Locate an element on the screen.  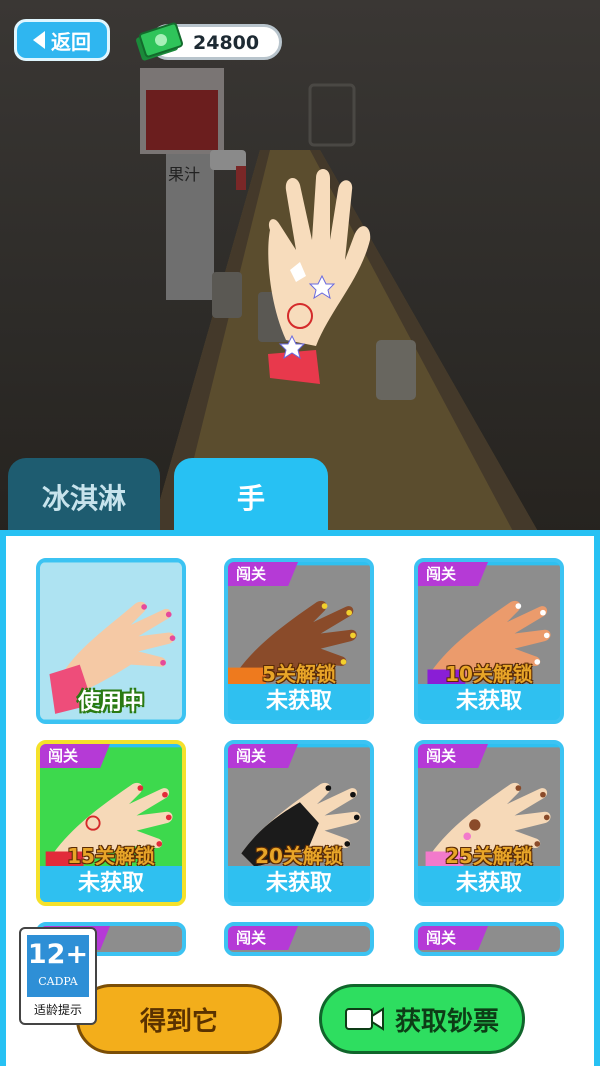
tab-ice-cream: 冰淇淋 is located at coordinates (84, 496).